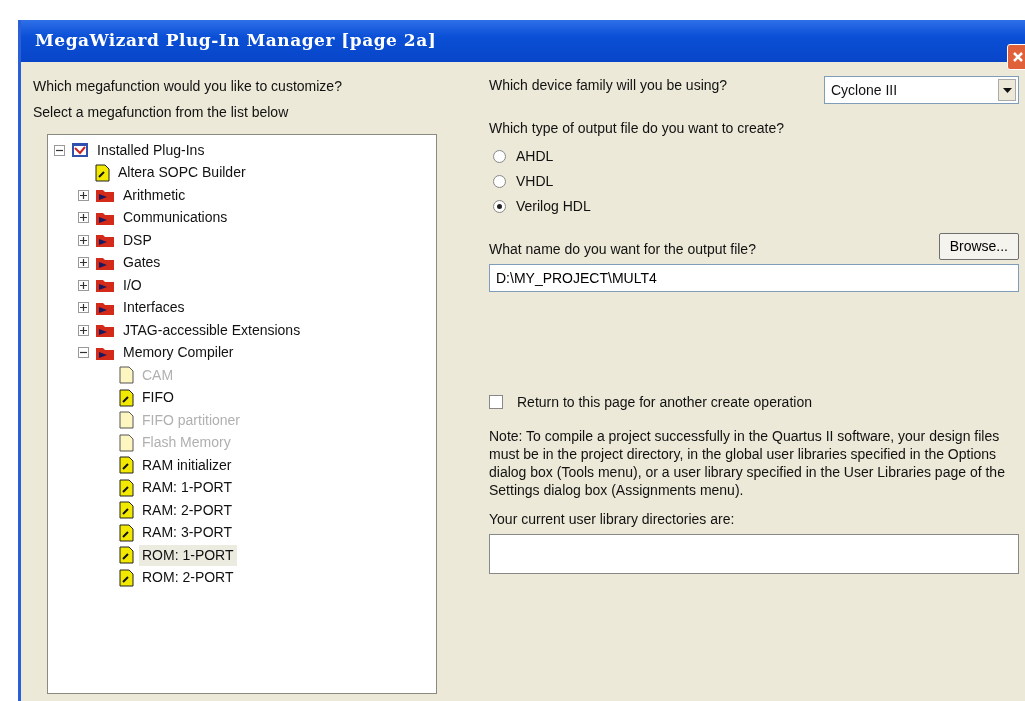  Describe the element at coordinates (496, 402) in the screenshot. I see `checkbox` at that location.